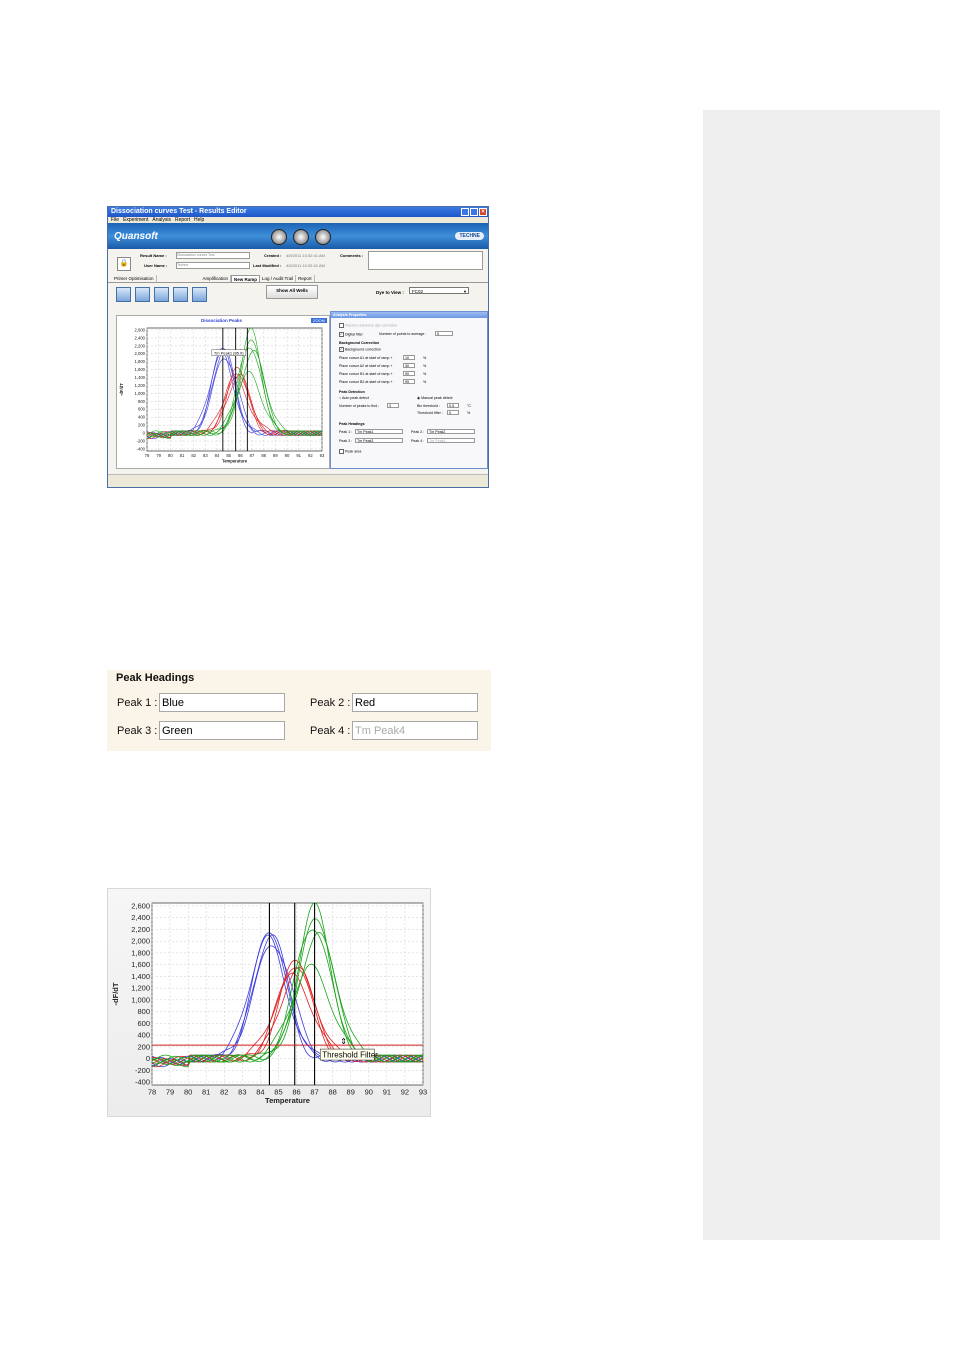 The height and width of the screenshot is (1350, 954). Describe the element at coordinates (199, 294) in the screenshot. I see `table-view-icon` at that location.